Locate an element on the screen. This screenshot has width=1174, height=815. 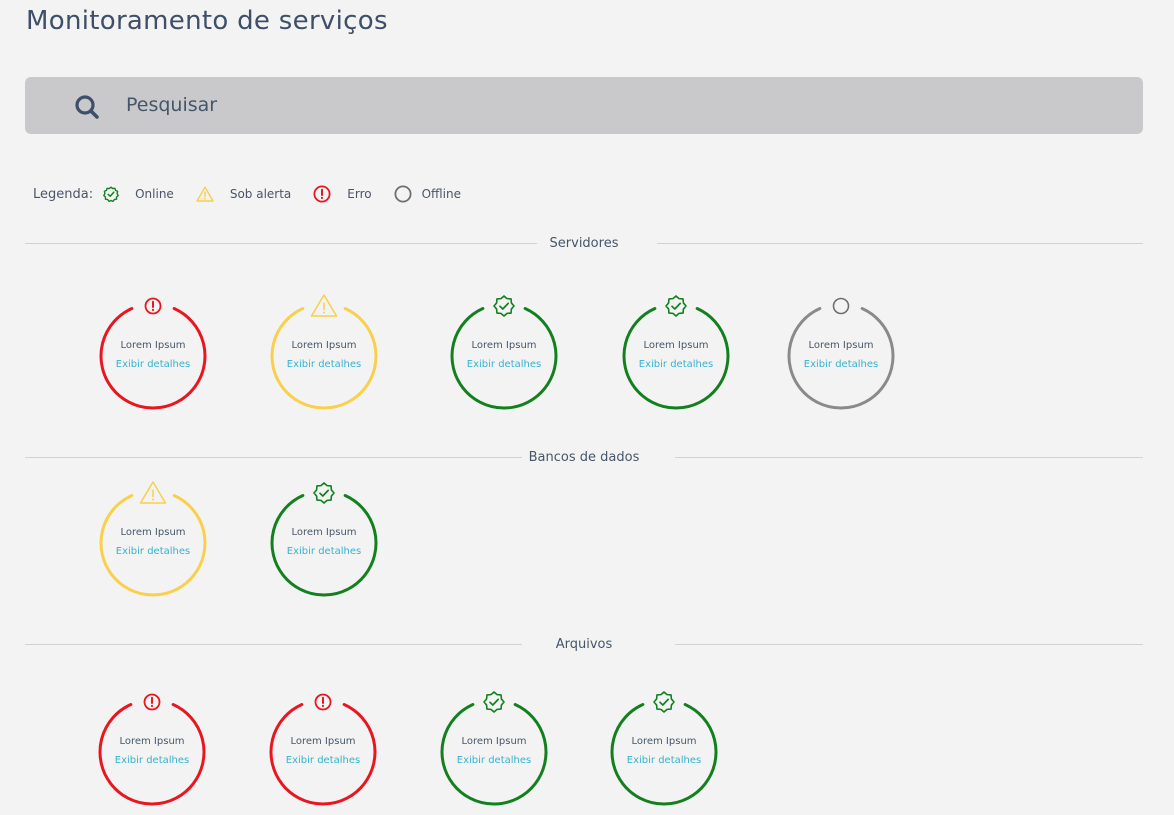
section-title: Bancos de dados is located at coordinates (584, 457).